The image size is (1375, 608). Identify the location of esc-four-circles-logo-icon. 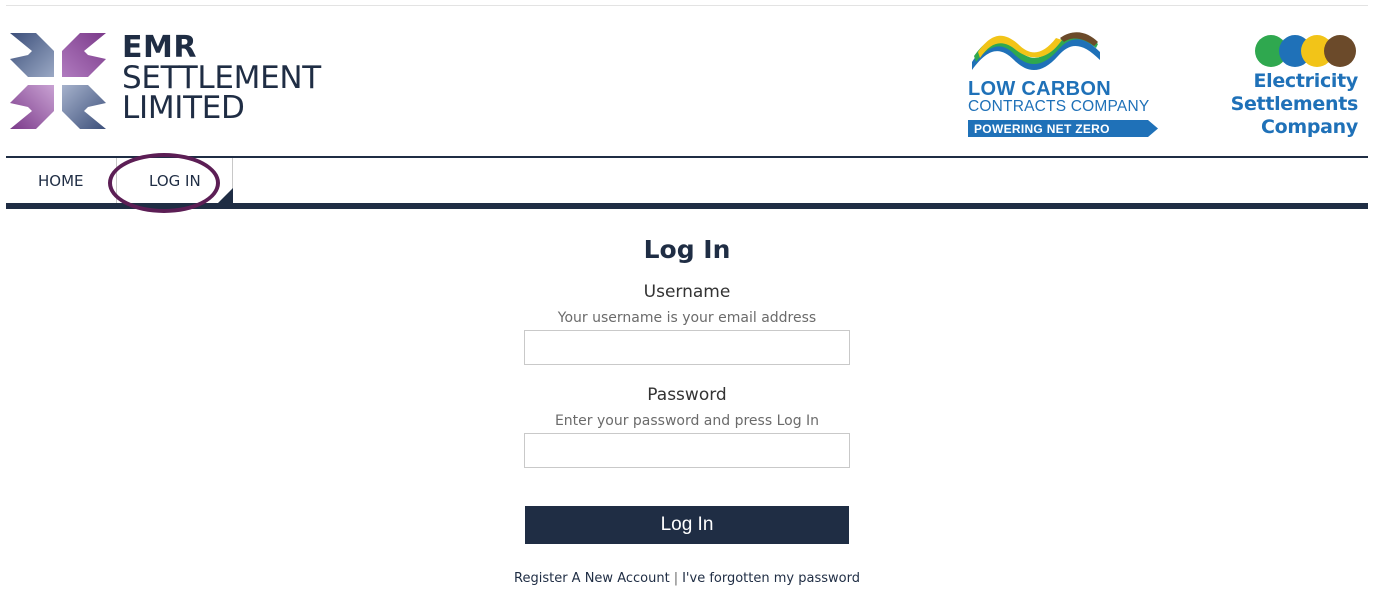
(1305, 51).